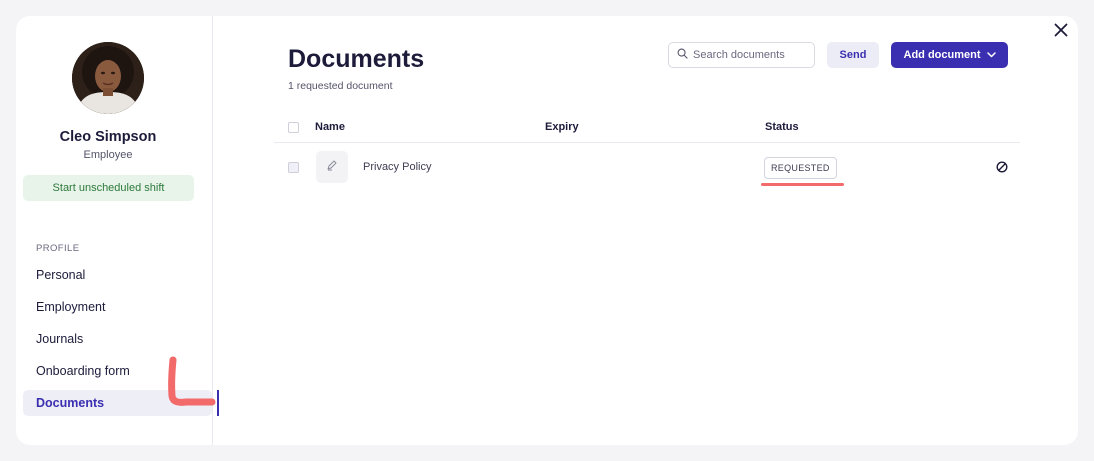 This screenshot has height=461, width=1094. I want to click on block-icon, so click(1002, 167).